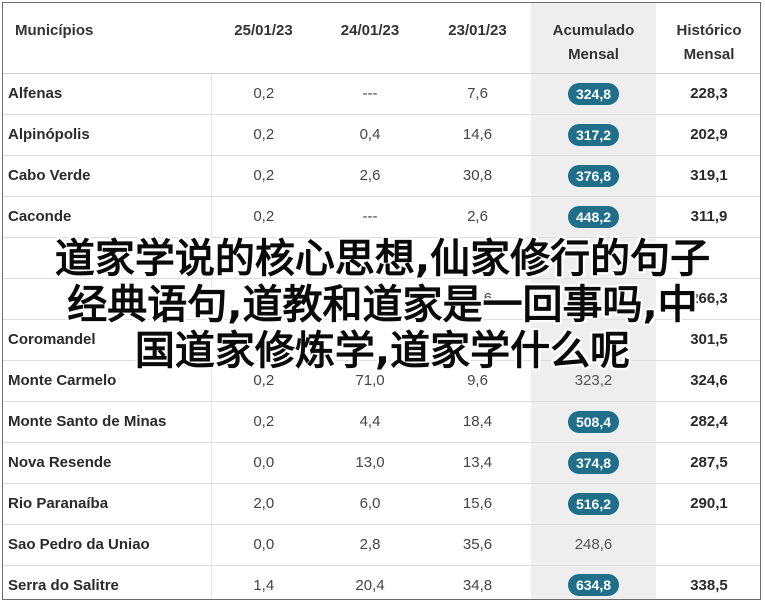 This screenshot has width=765, height=604. Describe the element at coordinates (593, 585) in the screenshot. I see `acumulado-badge: 634,8` at that location.